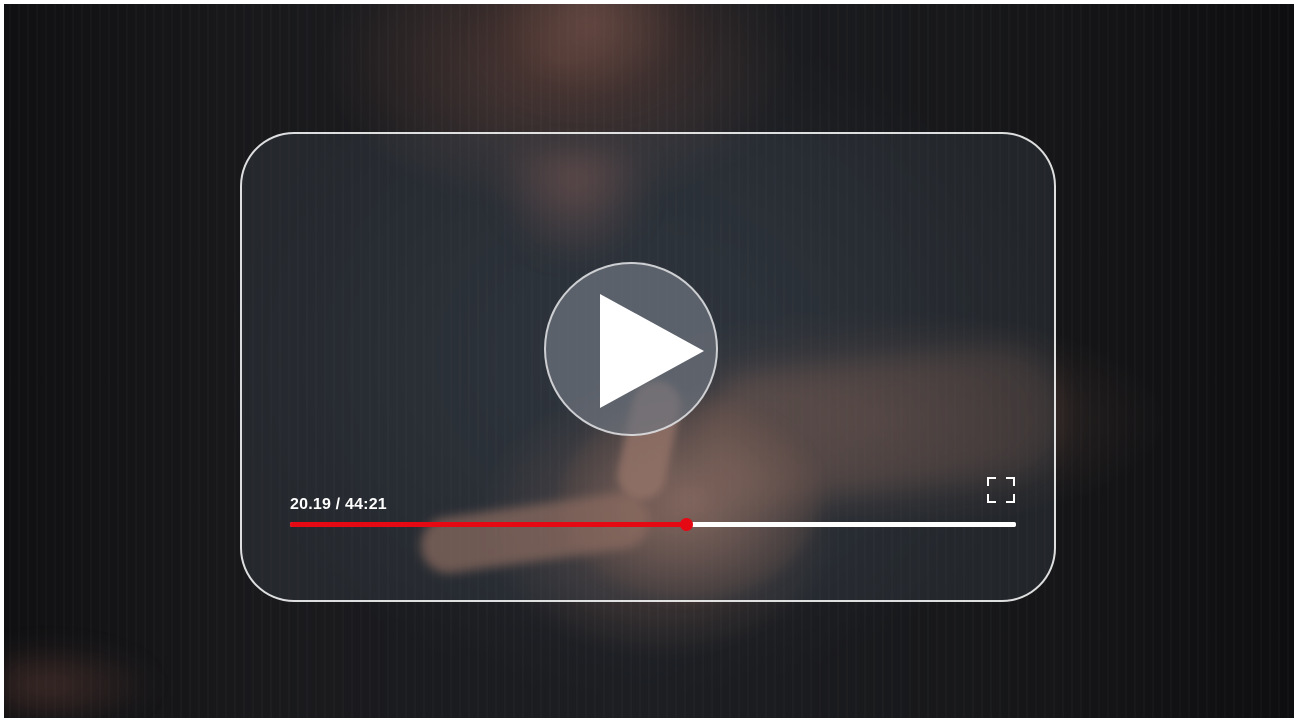 The image size is (1298, 722). I want to click on fullscreen-icon, so click(1001, 490).